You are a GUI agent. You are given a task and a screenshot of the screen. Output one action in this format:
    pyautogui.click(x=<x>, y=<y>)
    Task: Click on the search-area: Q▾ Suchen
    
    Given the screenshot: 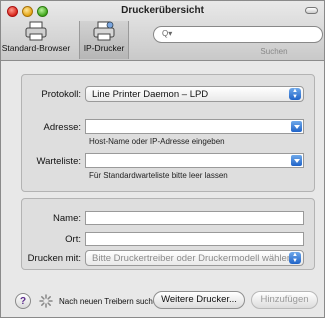 What is the action you would take?
    pyautogui.click(x=238, y=41)
    